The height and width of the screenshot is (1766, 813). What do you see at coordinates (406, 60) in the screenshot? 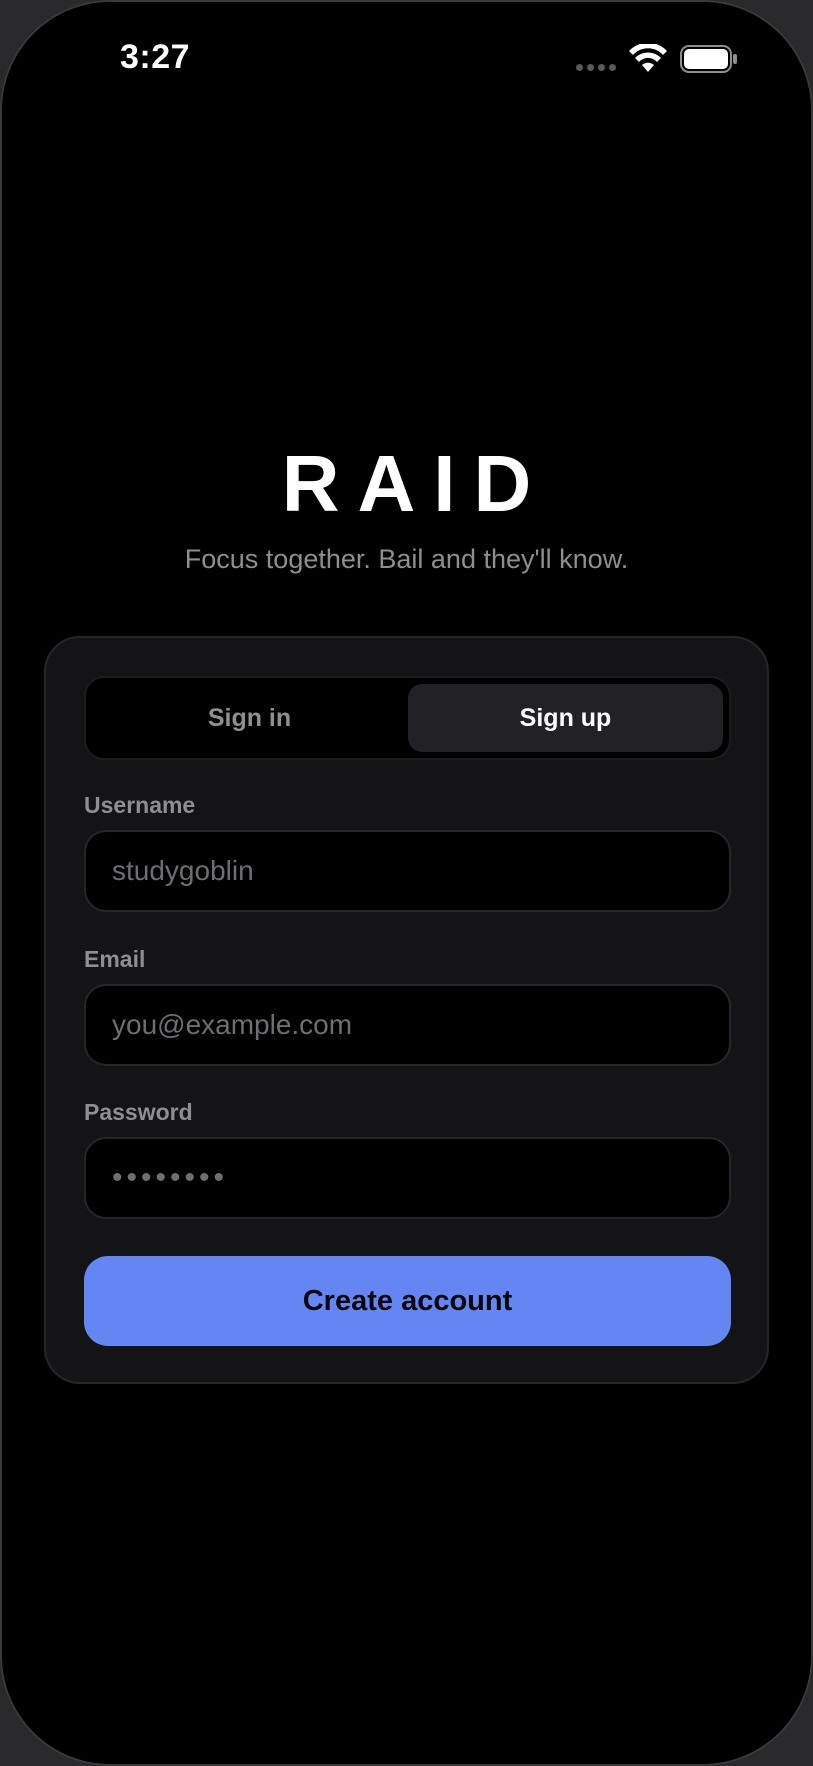
I see `status-bar: 3:27` at bounding box center [406, 60].